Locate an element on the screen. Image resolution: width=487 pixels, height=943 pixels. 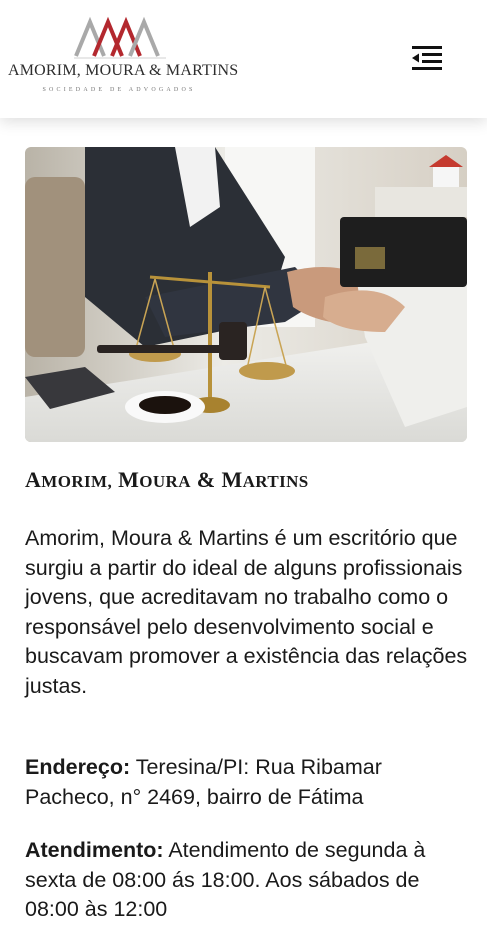
page-title: AMORIM, MOURA & MARTINS is located at coordinates (167, 479).